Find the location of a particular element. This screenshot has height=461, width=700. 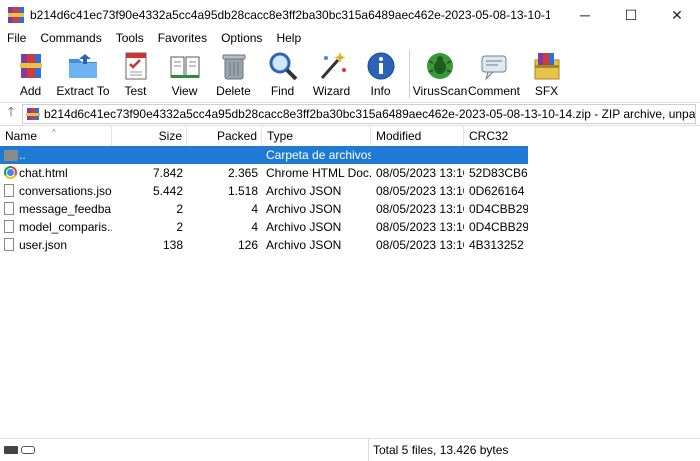

file-crc: 52D83CB6 is located at coordinates (498, 173).